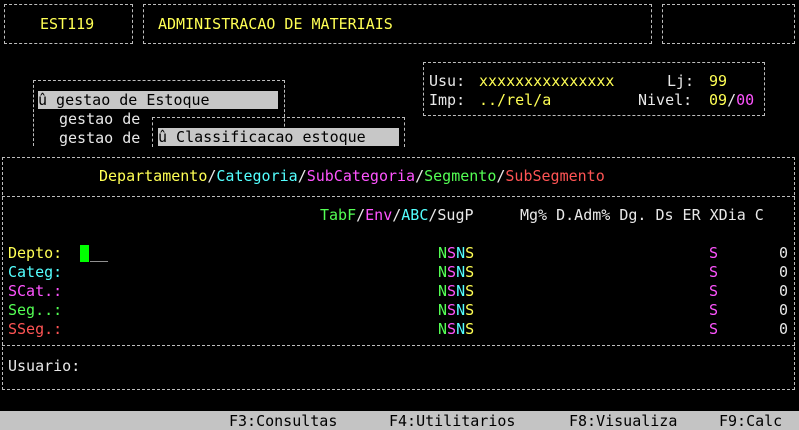 This screenshot has width=799, height=430. I want to click on row-er-sseg: S, so click(713, 329).